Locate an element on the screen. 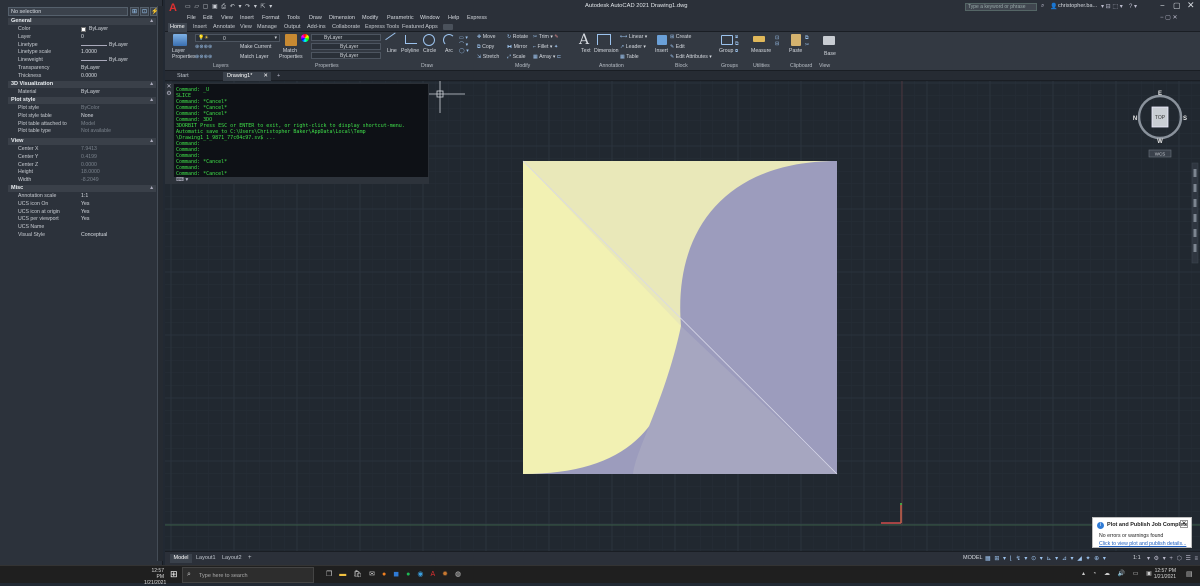 This screenshot has width=1200, height=586. insert-icon is located at coordinates (662, 40).